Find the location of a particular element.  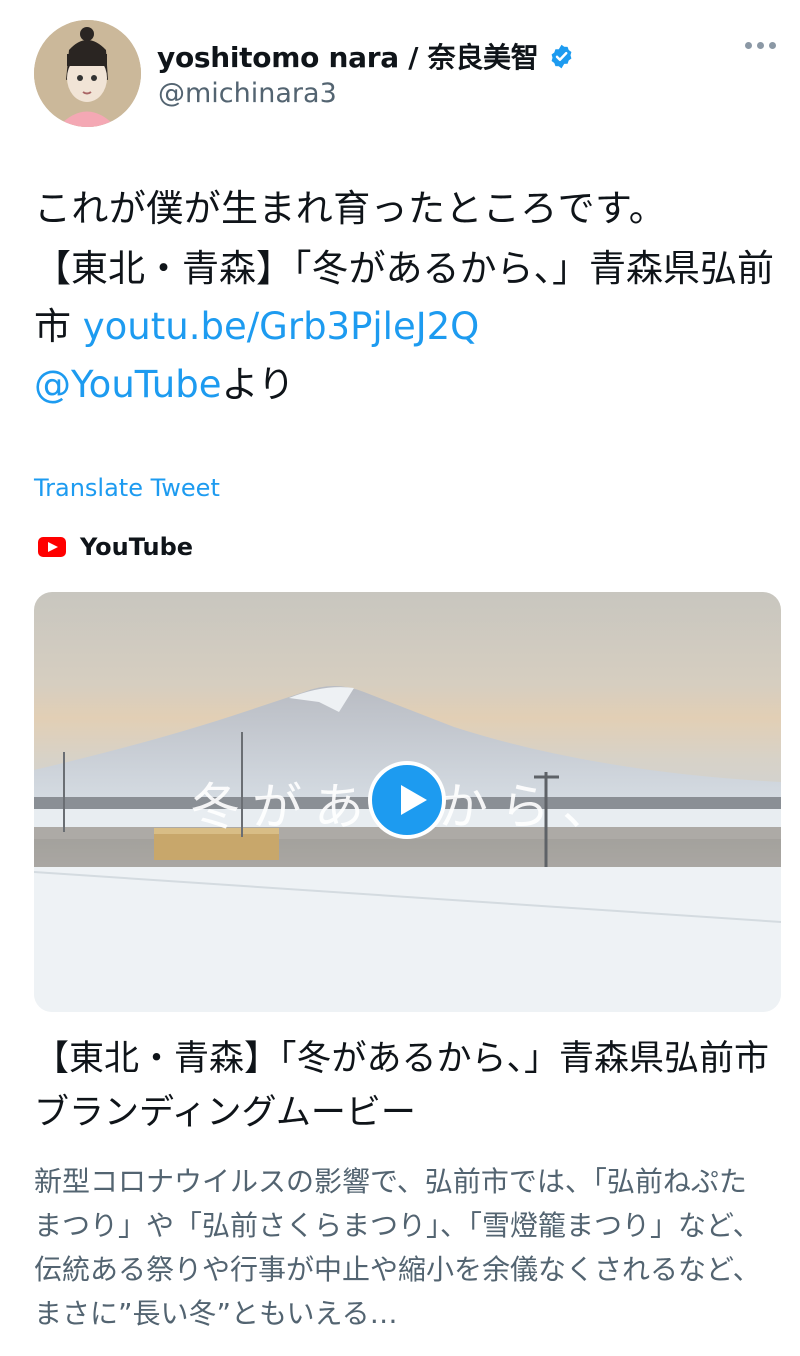

author-display-name: yoshitomo nara / 奈良美智 is located at coordinates (348, 56).